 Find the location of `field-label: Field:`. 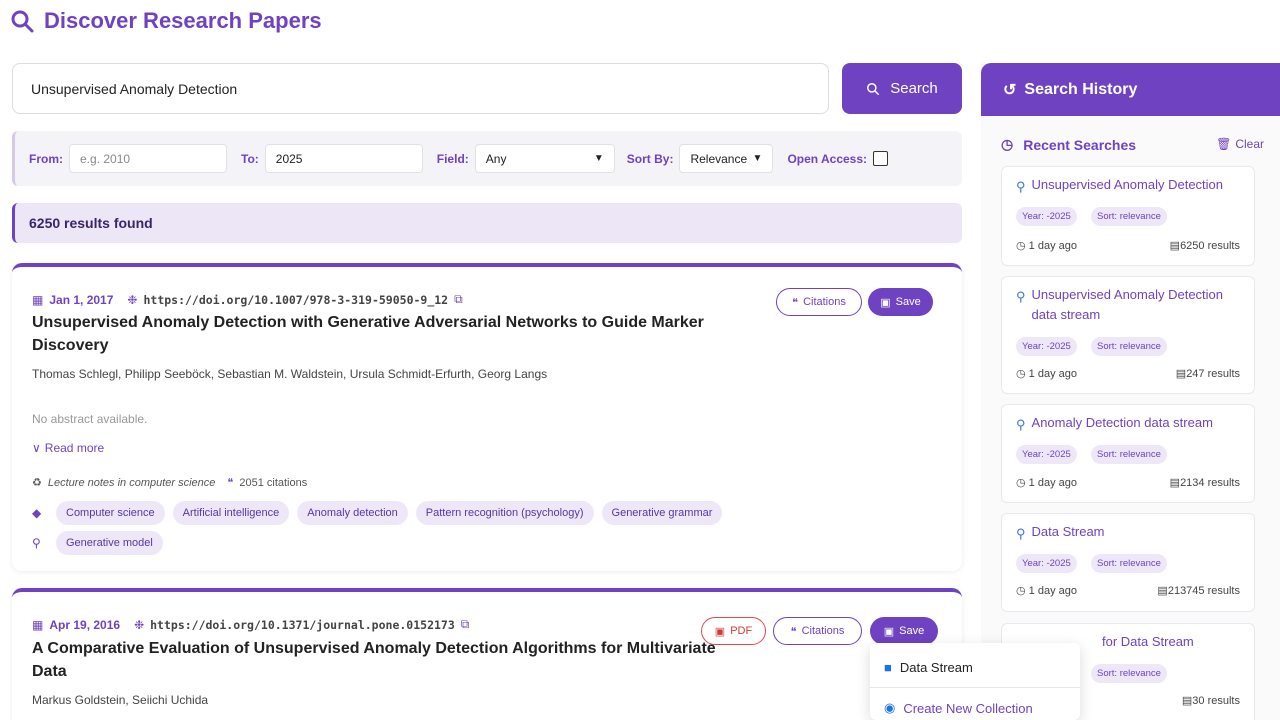

field-label: Field: is located at coordinates (452, 158).